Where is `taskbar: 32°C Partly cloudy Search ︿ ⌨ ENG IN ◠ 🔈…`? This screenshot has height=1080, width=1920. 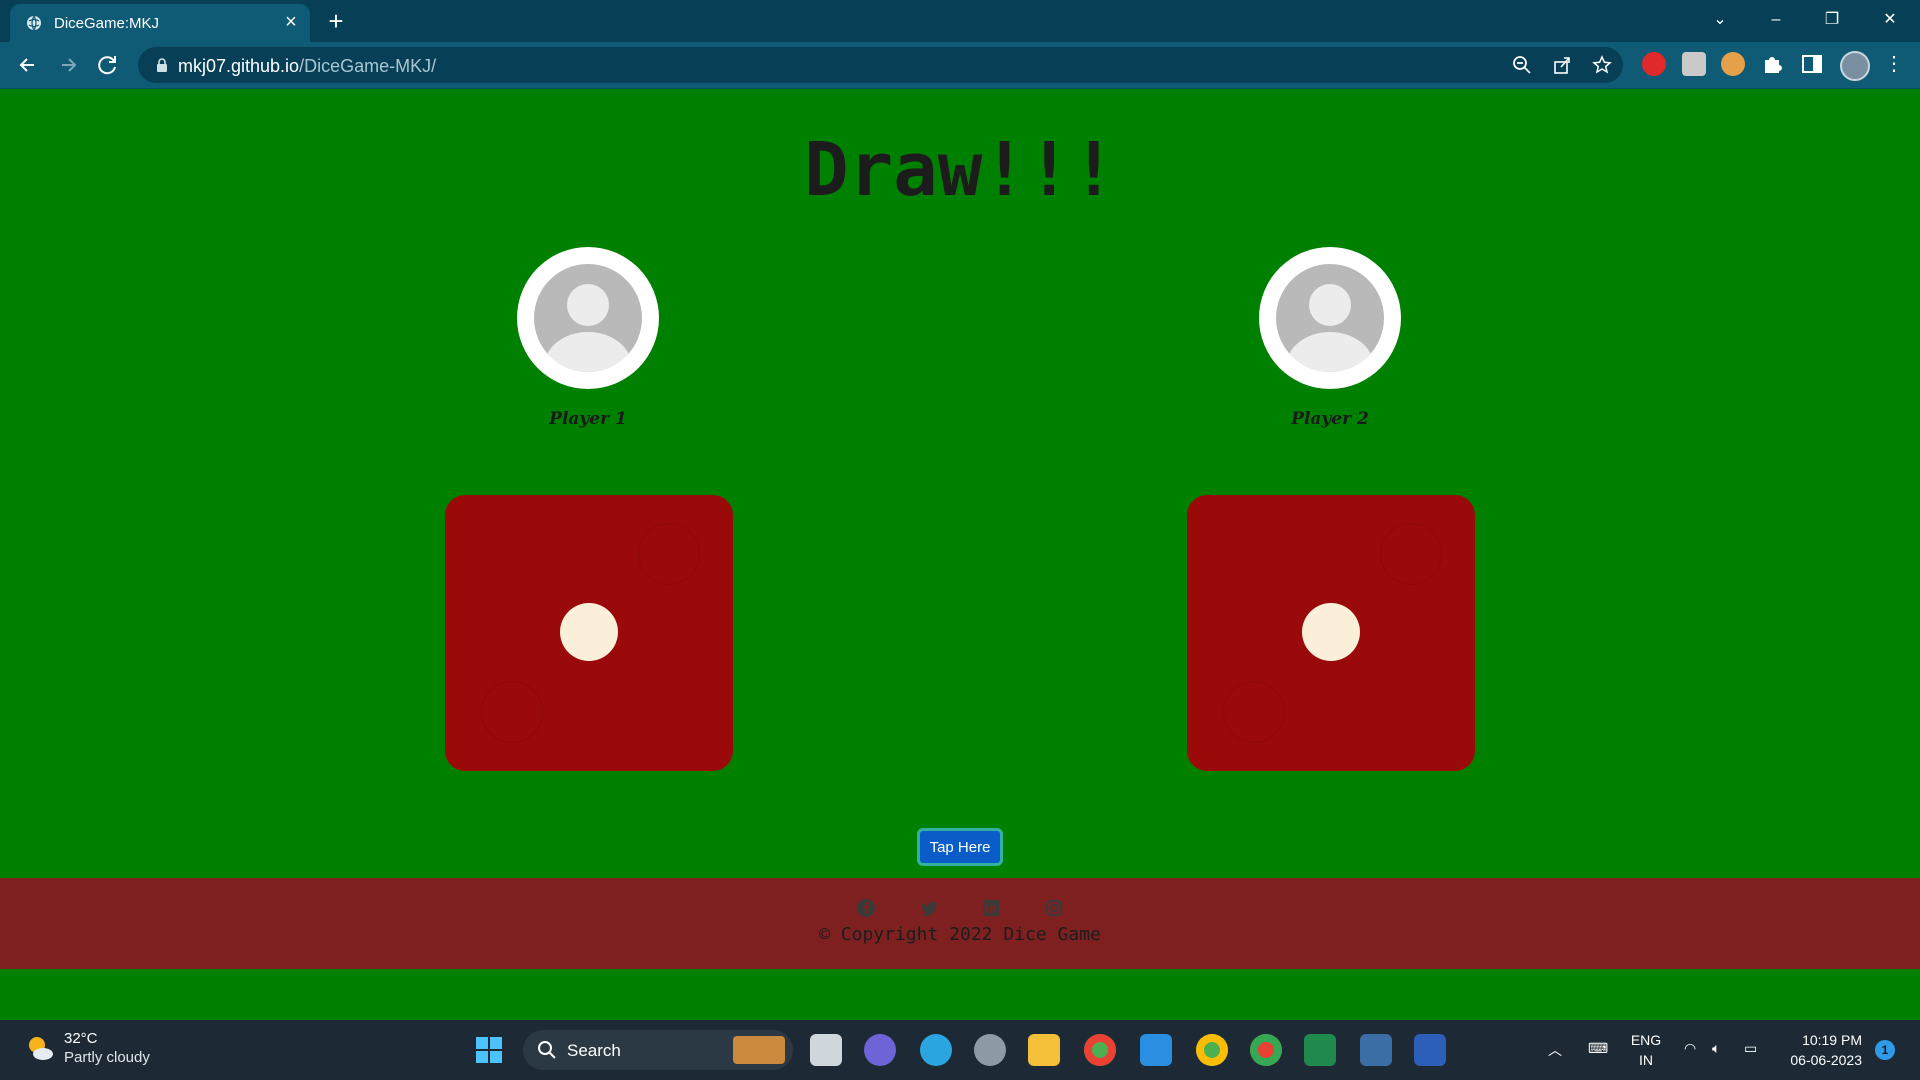
taskbar: 32°C Partly cloudy Search ︿ ⌨ ENG IN ◠ 🔈… is located at coordinates (960, 1050).